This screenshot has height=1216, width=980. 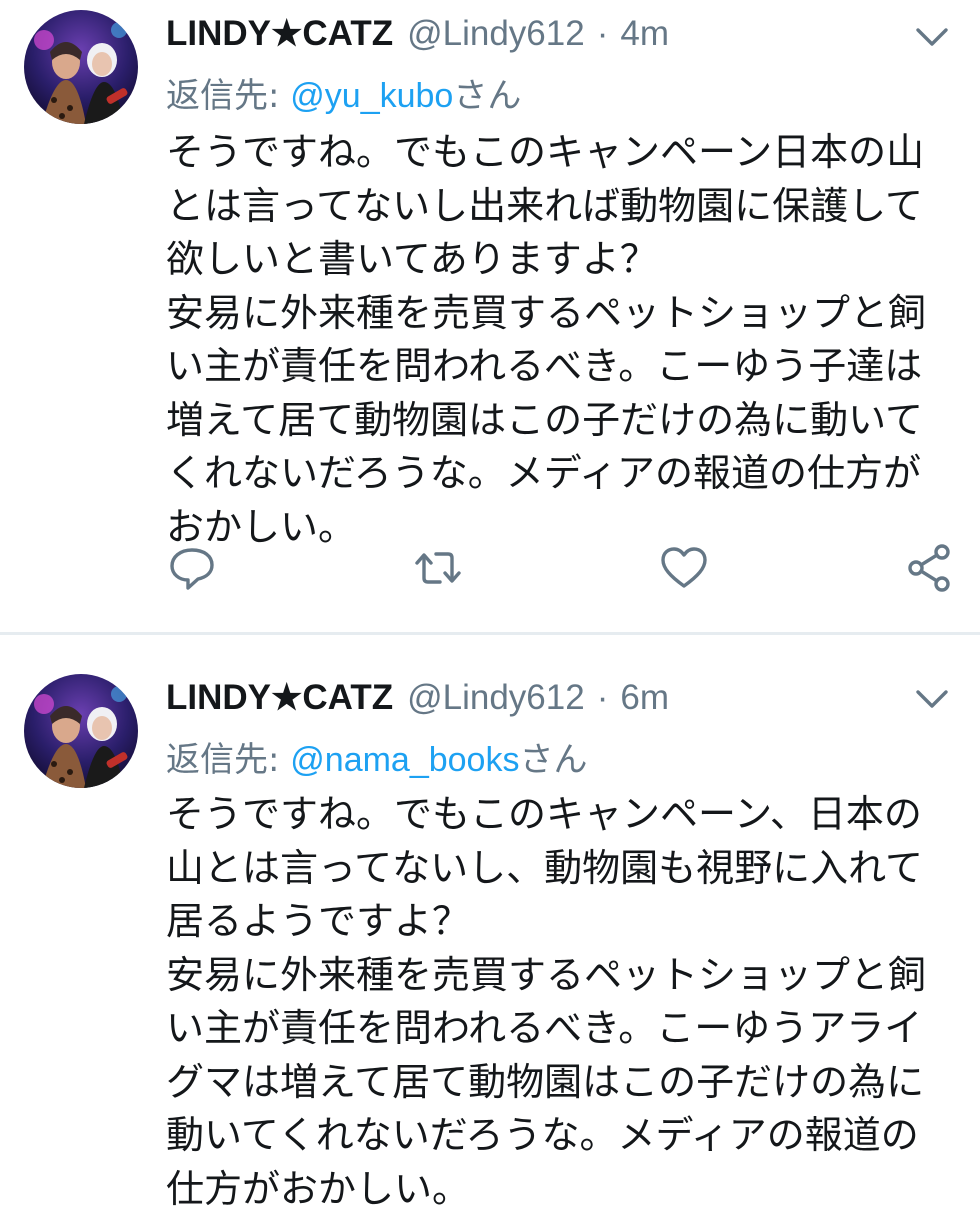 What do you see at coordinates (192, 568) in the screenshot?
I see `reply-icon` at bounding box center [192, 568].